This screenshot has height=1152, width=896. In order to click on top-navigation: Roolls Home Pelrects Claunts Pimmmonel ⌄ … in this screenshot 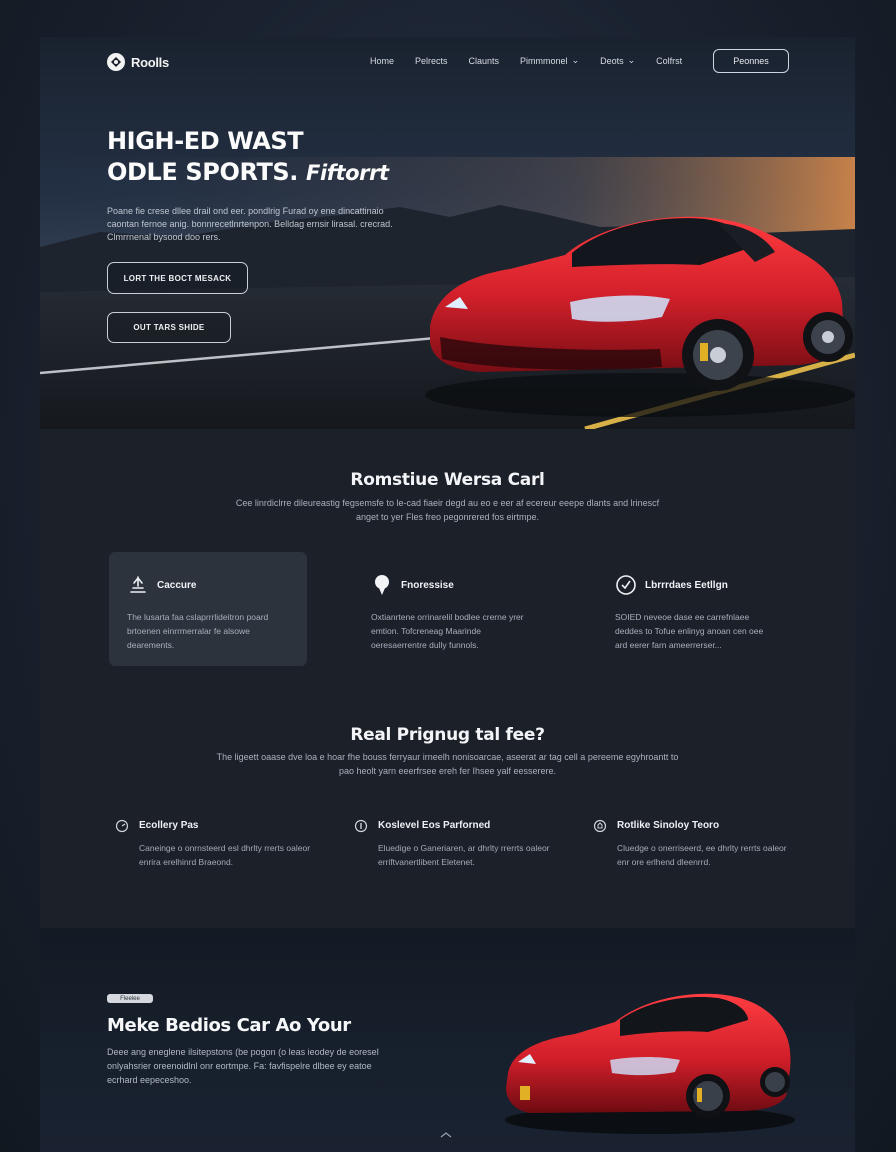, I will do `click(447, 62)`.